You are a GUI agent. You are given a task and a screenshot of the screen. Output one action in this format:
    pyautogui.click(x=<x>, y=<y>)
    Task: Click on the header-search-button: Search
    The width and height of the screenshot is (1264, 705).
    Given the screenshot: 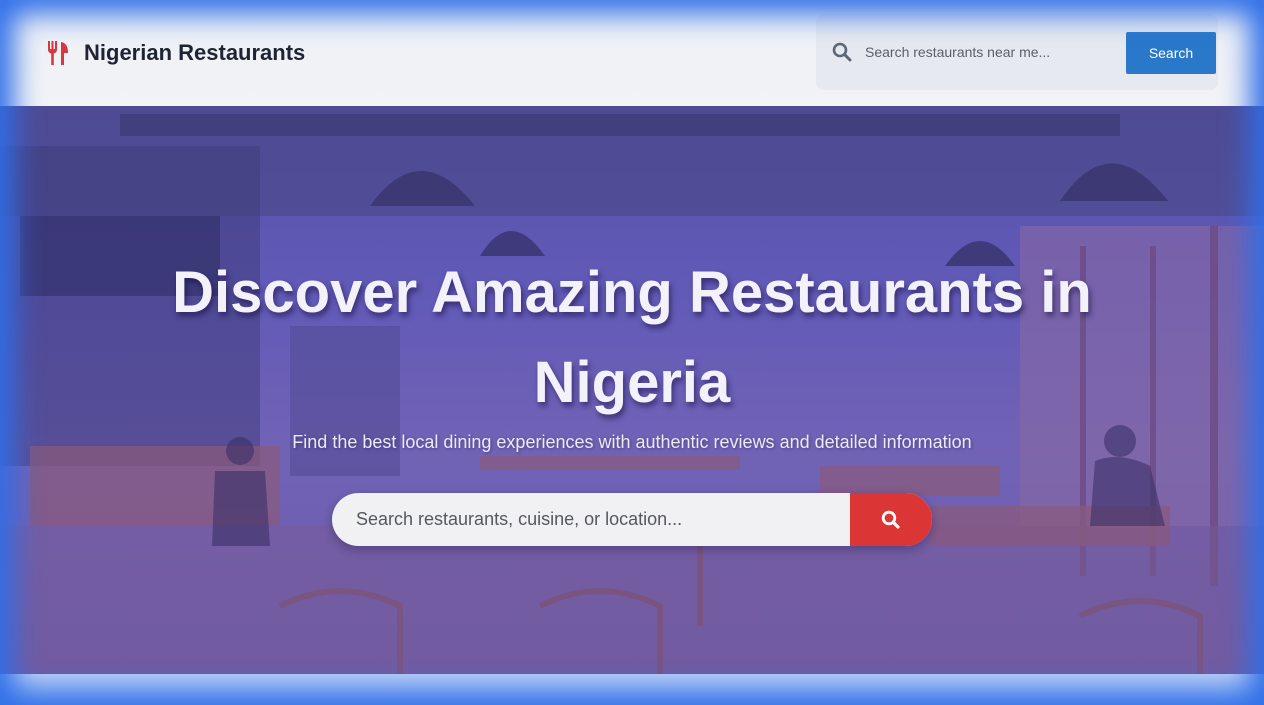 What is the action you would take?
    pyautogui.click(x=1171, y=53)
    